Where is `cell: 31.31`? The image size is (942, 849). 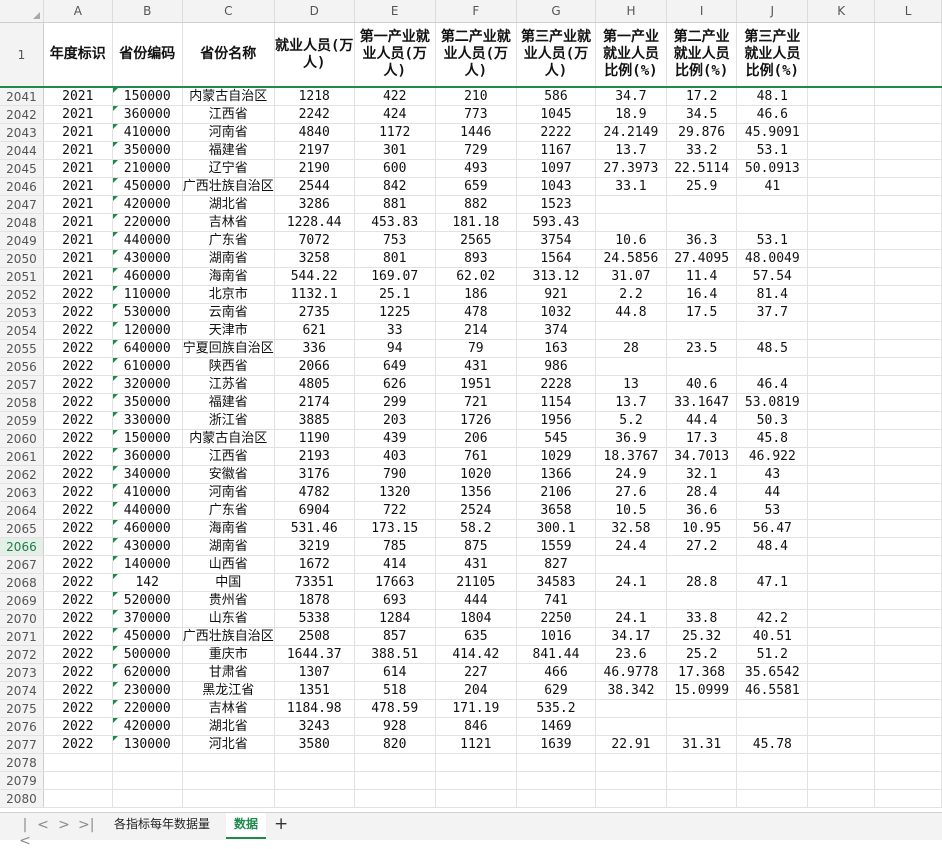 cell: 31.31 is located at coordinates (702, 744).